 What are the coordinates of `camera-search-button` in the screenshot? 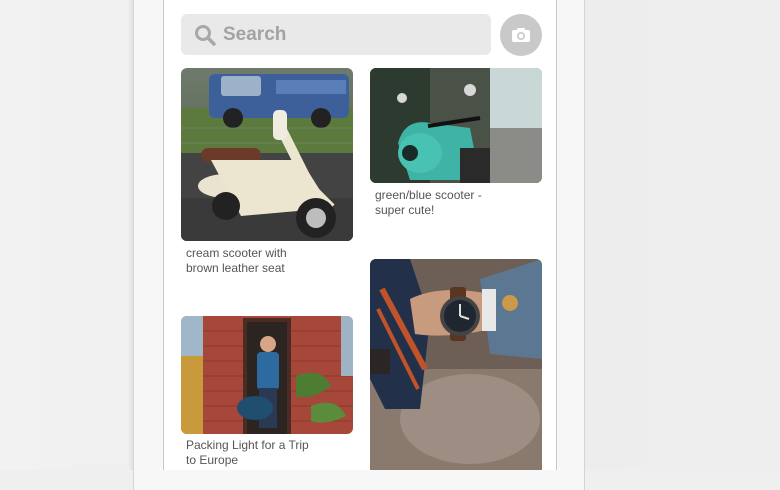 It's located at (521, 35).